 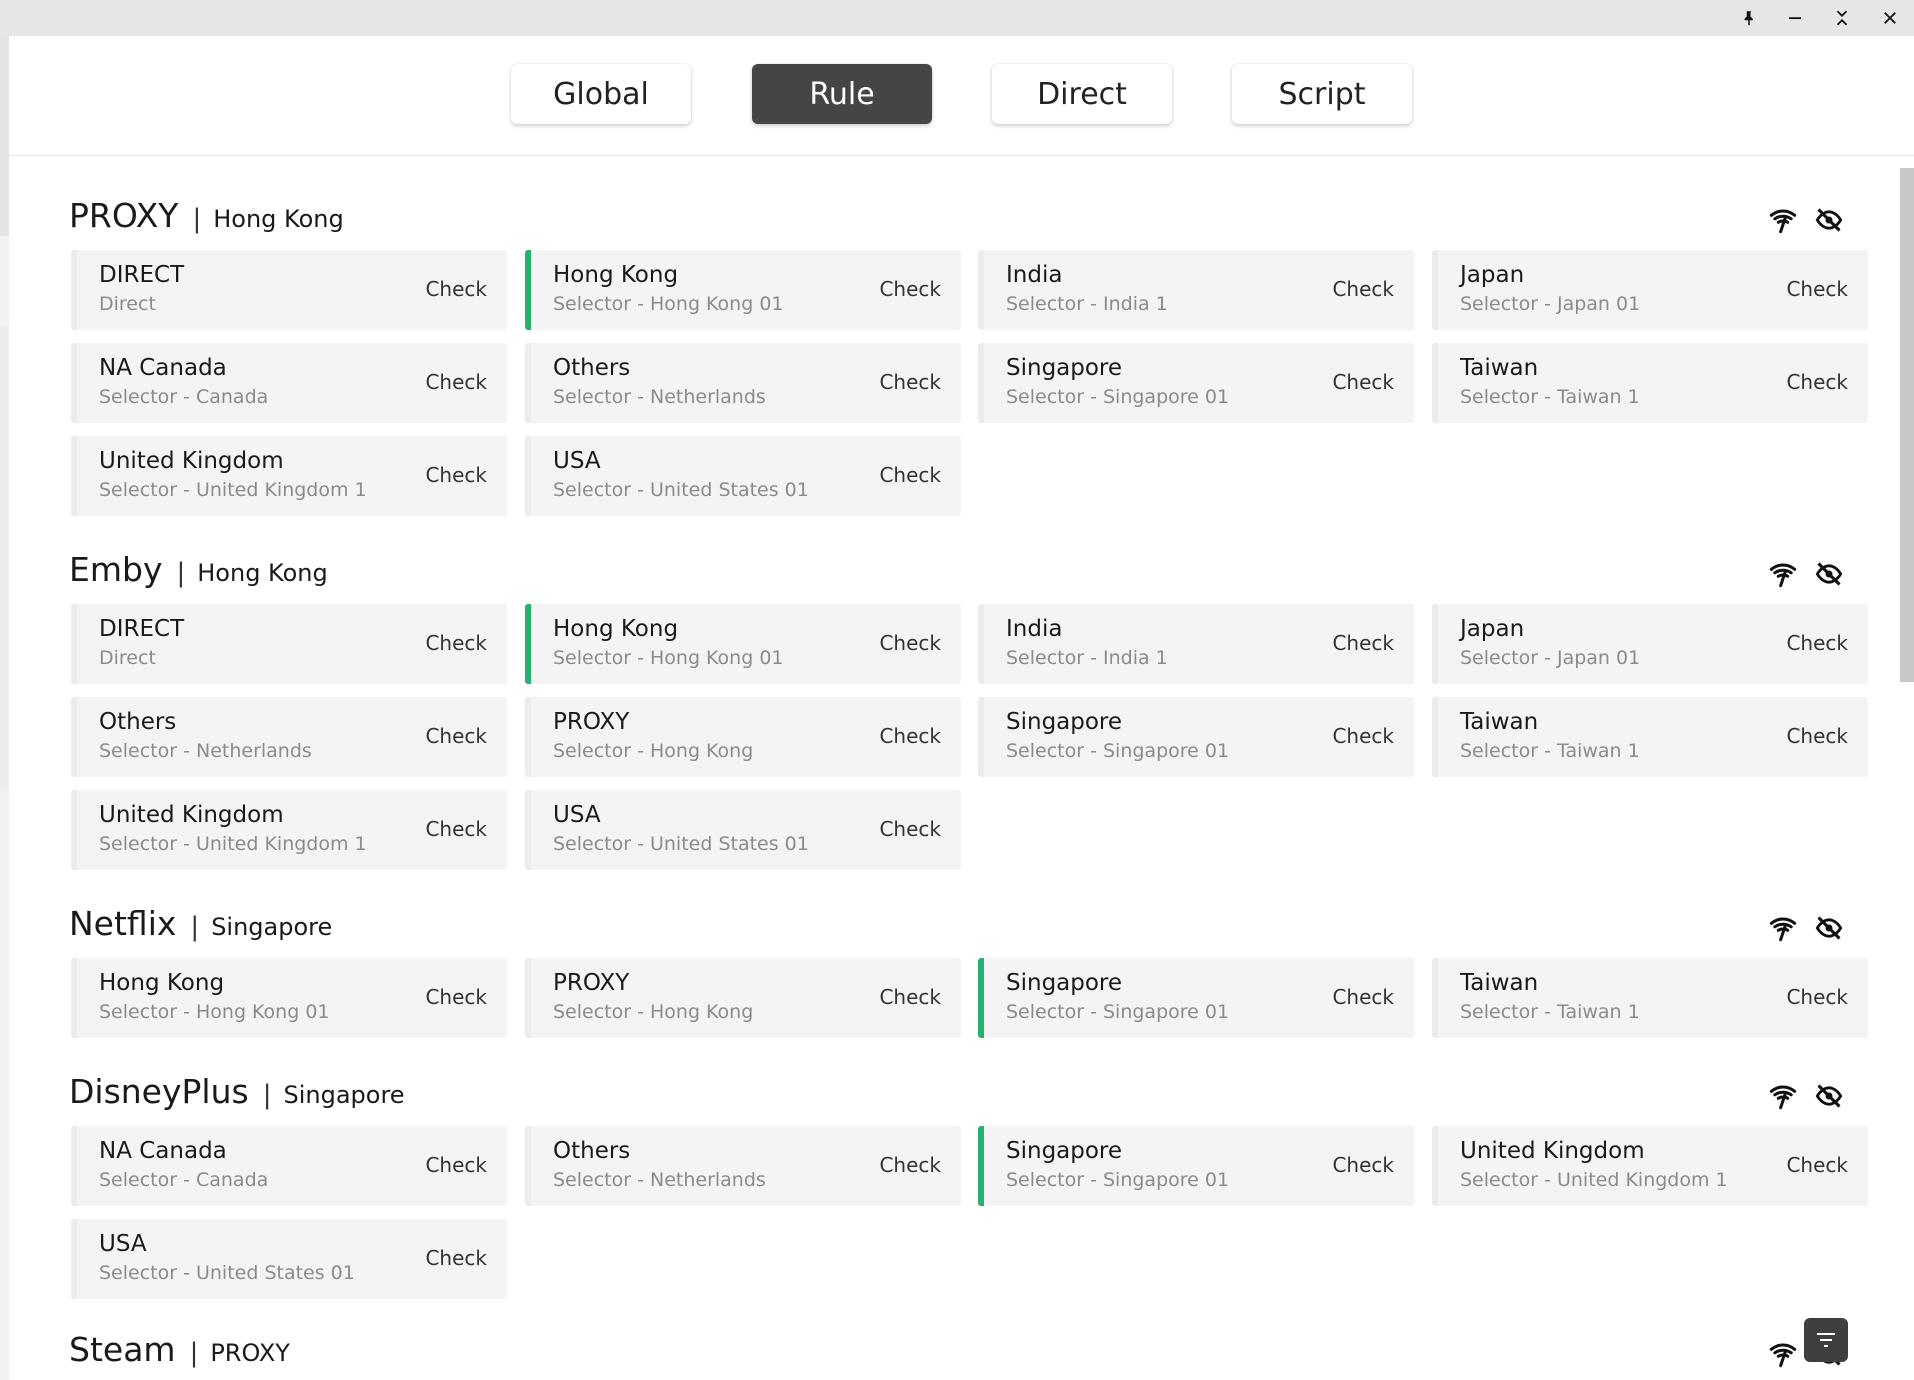 What do you see at coordinates (1826, 1340) in the screenshot?
I see `filter-icon` at bounding box center [1826, 1340].